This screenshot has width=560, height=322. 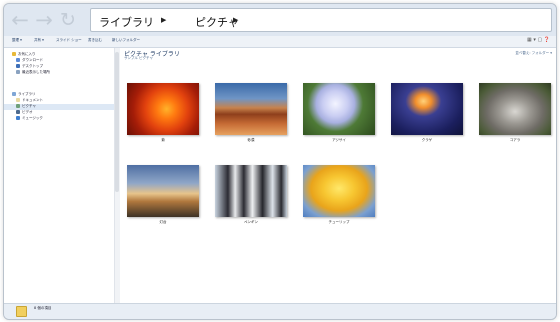 I want to click on nav-recent: 最近表示した場所, so click(x=33, y=73).